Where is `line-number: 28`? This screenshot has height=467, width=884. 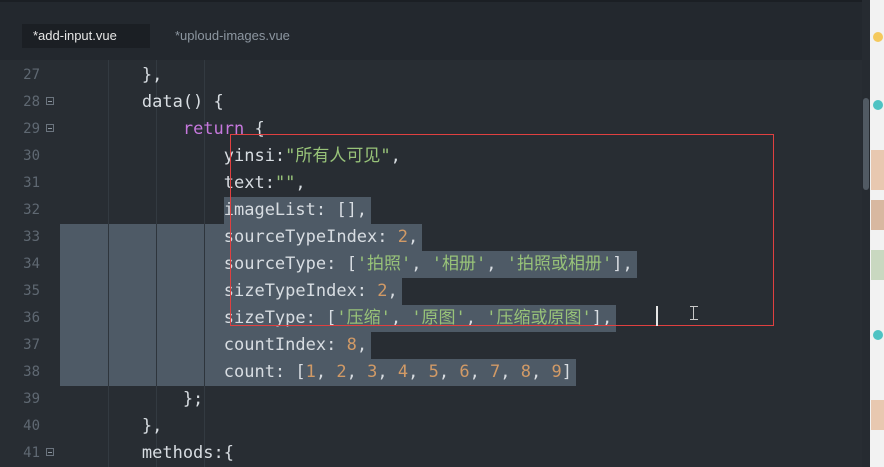
line-number: 28 is located at coordinates (31, 102).